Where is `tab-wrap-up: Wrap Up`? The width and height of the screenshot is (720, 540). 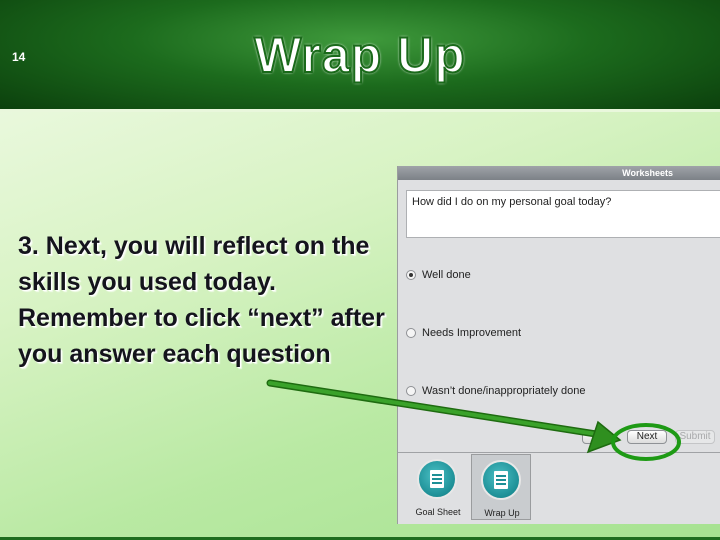 tab-wrap-up: Wrap Up is located at coordinates (501, 487).